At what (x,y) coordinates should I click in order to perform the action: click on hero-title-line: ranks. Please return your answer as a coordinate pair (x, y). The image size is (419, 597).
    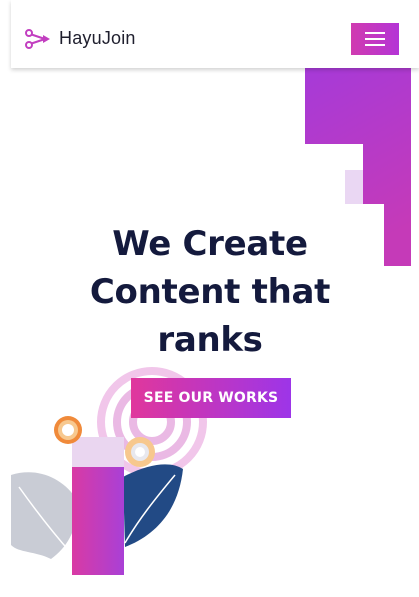
    Looking at the image, I should click on (210, 340).